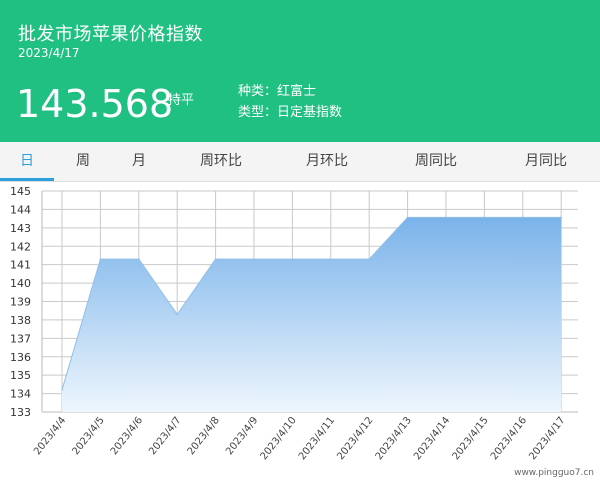 This screenshot has width=600, height=484. I want to click on y-tick-label: 138, so click(20, 320).